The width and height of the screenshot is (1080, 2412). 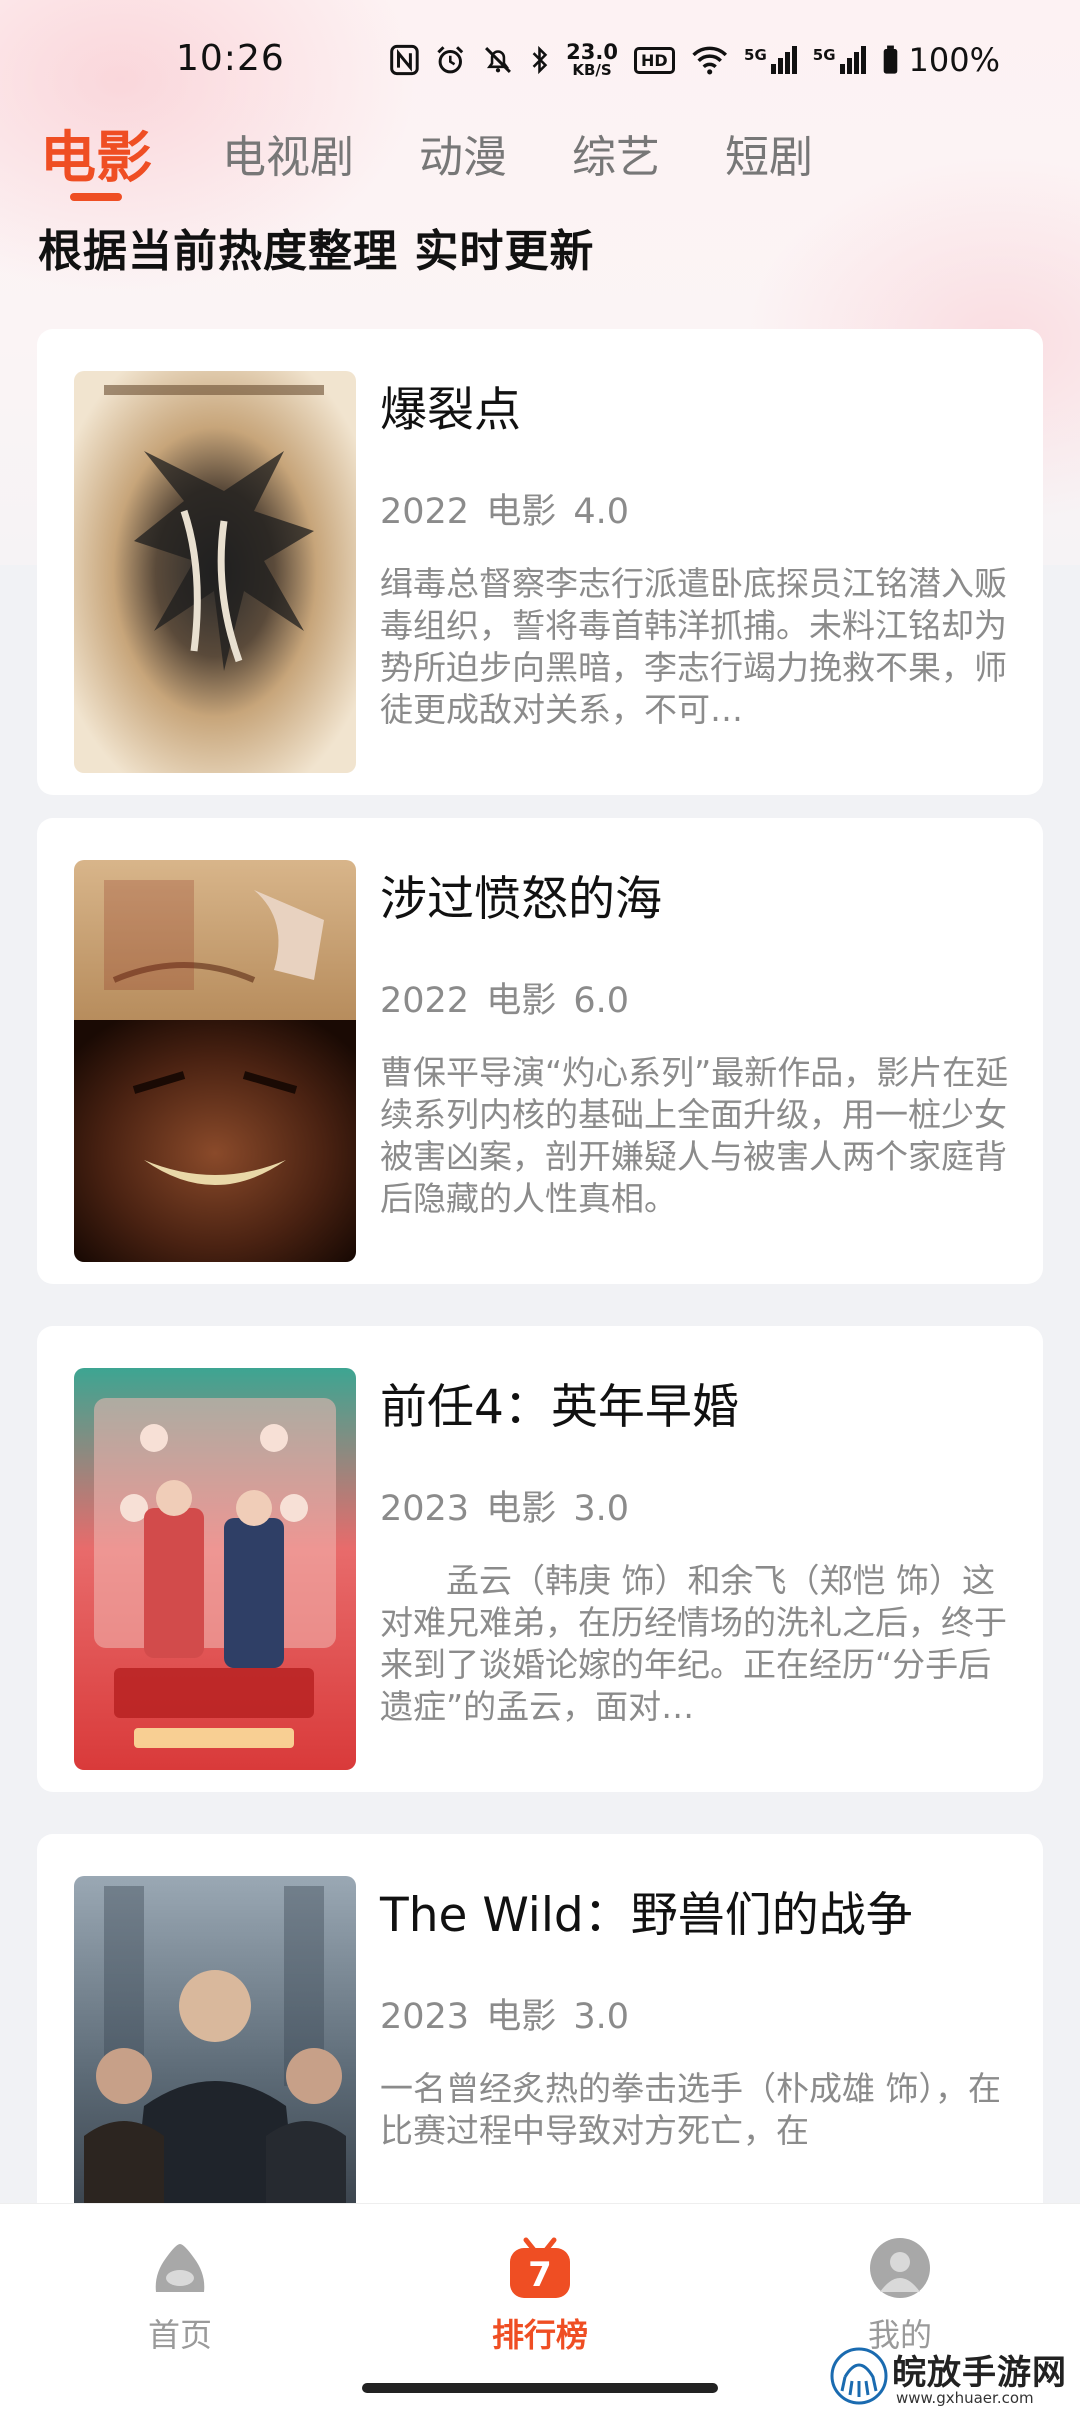 I want to click on movie-score: 4.0, so click(x=601, y=512).